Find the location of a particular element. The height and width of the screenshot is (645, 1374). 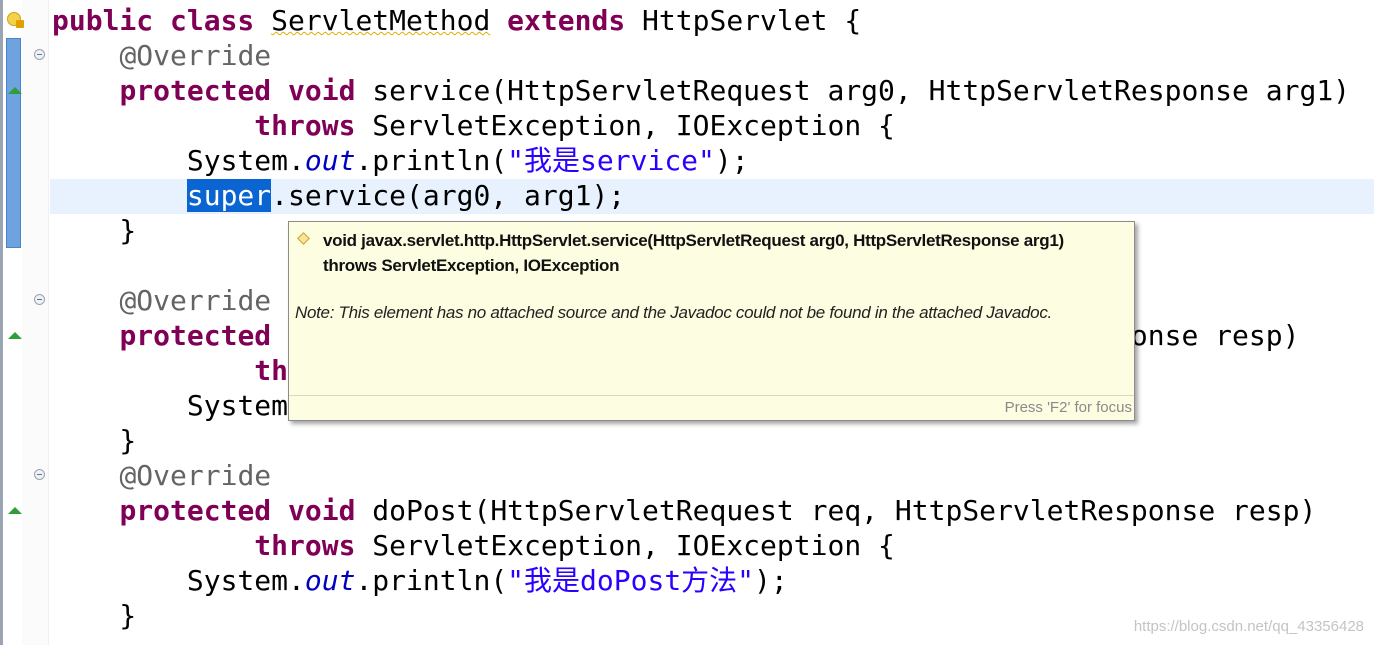

focus-hint: Press 'F2' for focus is located at coordinates (1068, 407).